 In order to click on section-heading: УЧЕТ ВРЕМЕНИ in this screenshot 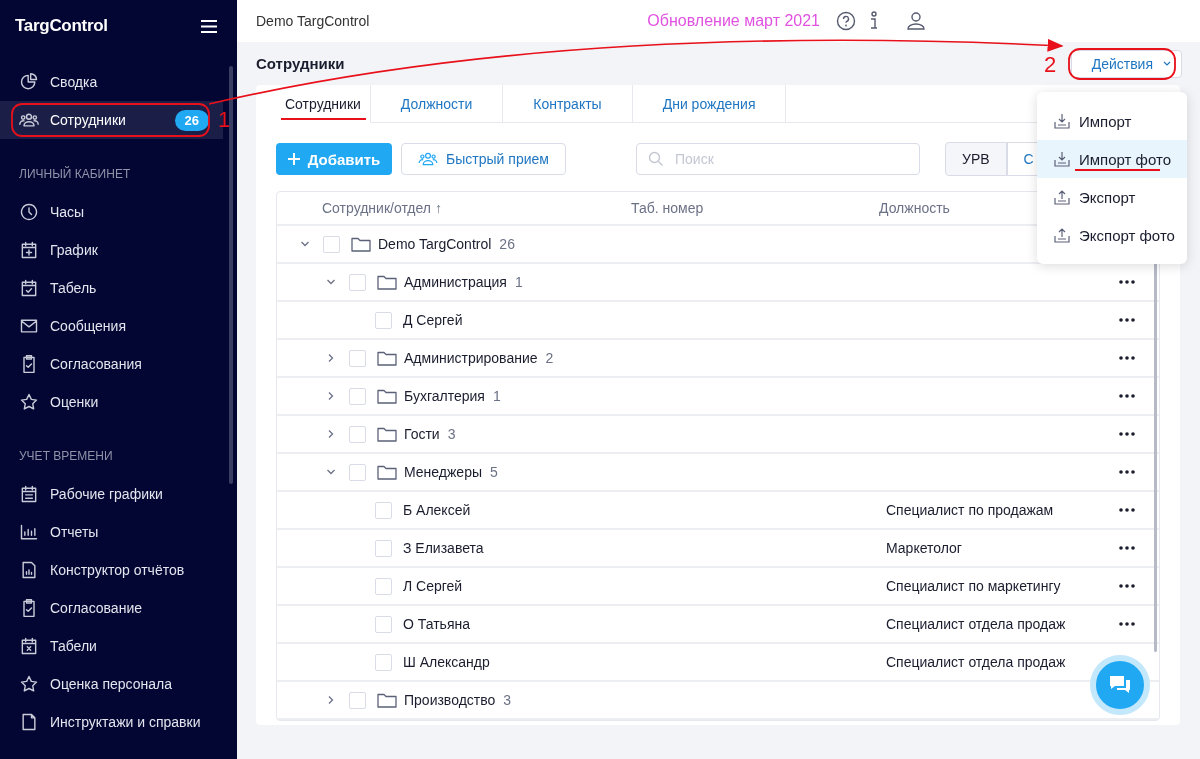, I will do `click(66, 456)`.